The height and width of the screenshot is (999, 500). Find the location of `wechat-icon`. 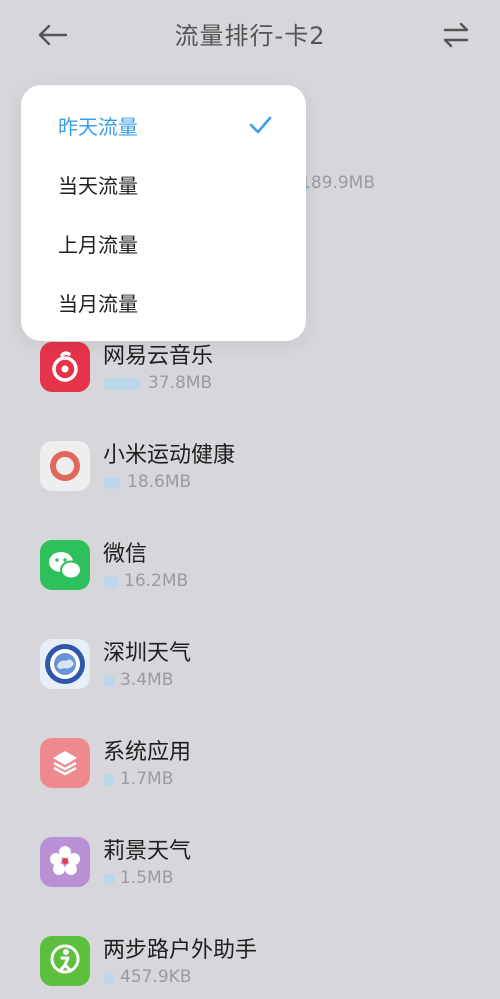

wechat-icon is located at coordinates (65, 565).